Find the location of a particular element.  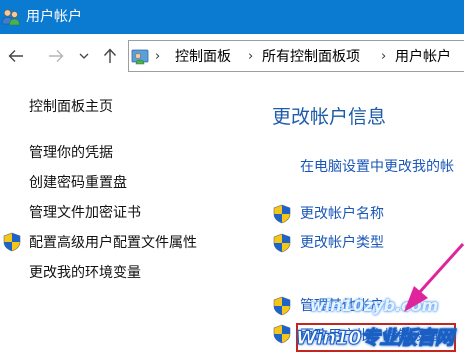

breadcrumb-item-user-accounts: 用户帐户 is located at coordinates (423, 57).